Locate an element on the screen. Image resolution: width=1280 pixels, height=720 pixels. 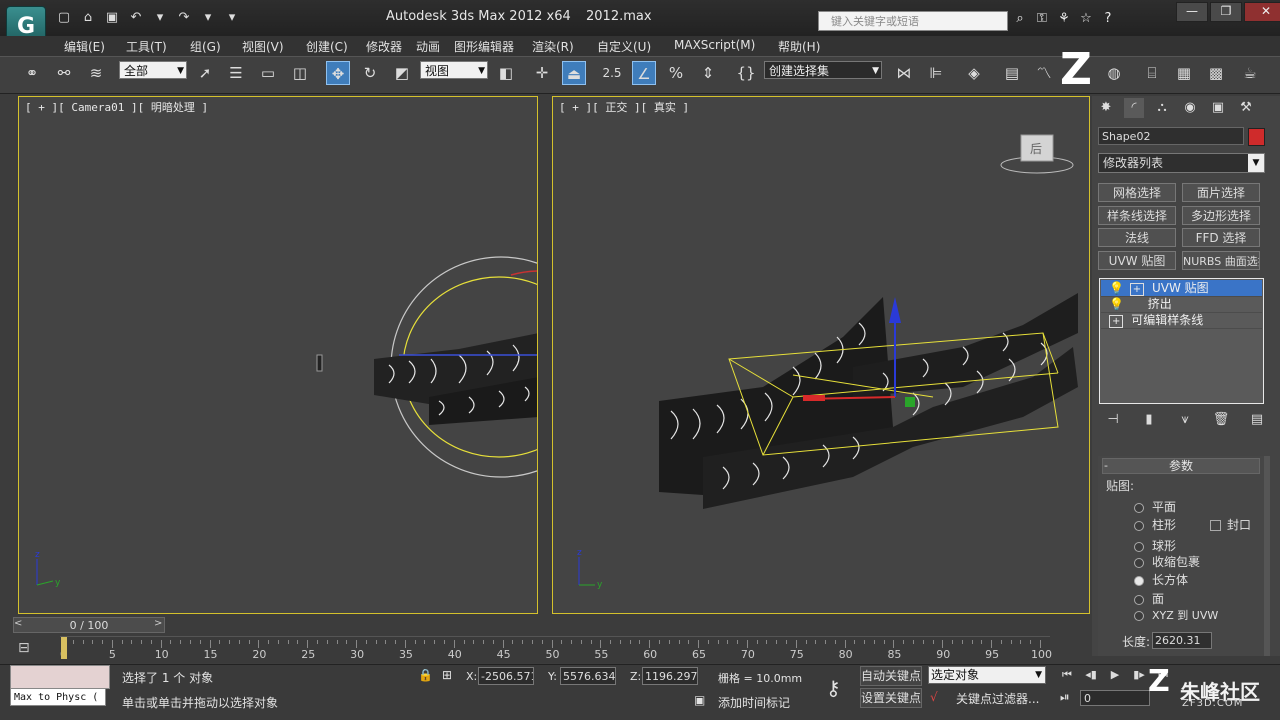
render-setup-icon: ⌸ is located at coordinates (1152, 73).